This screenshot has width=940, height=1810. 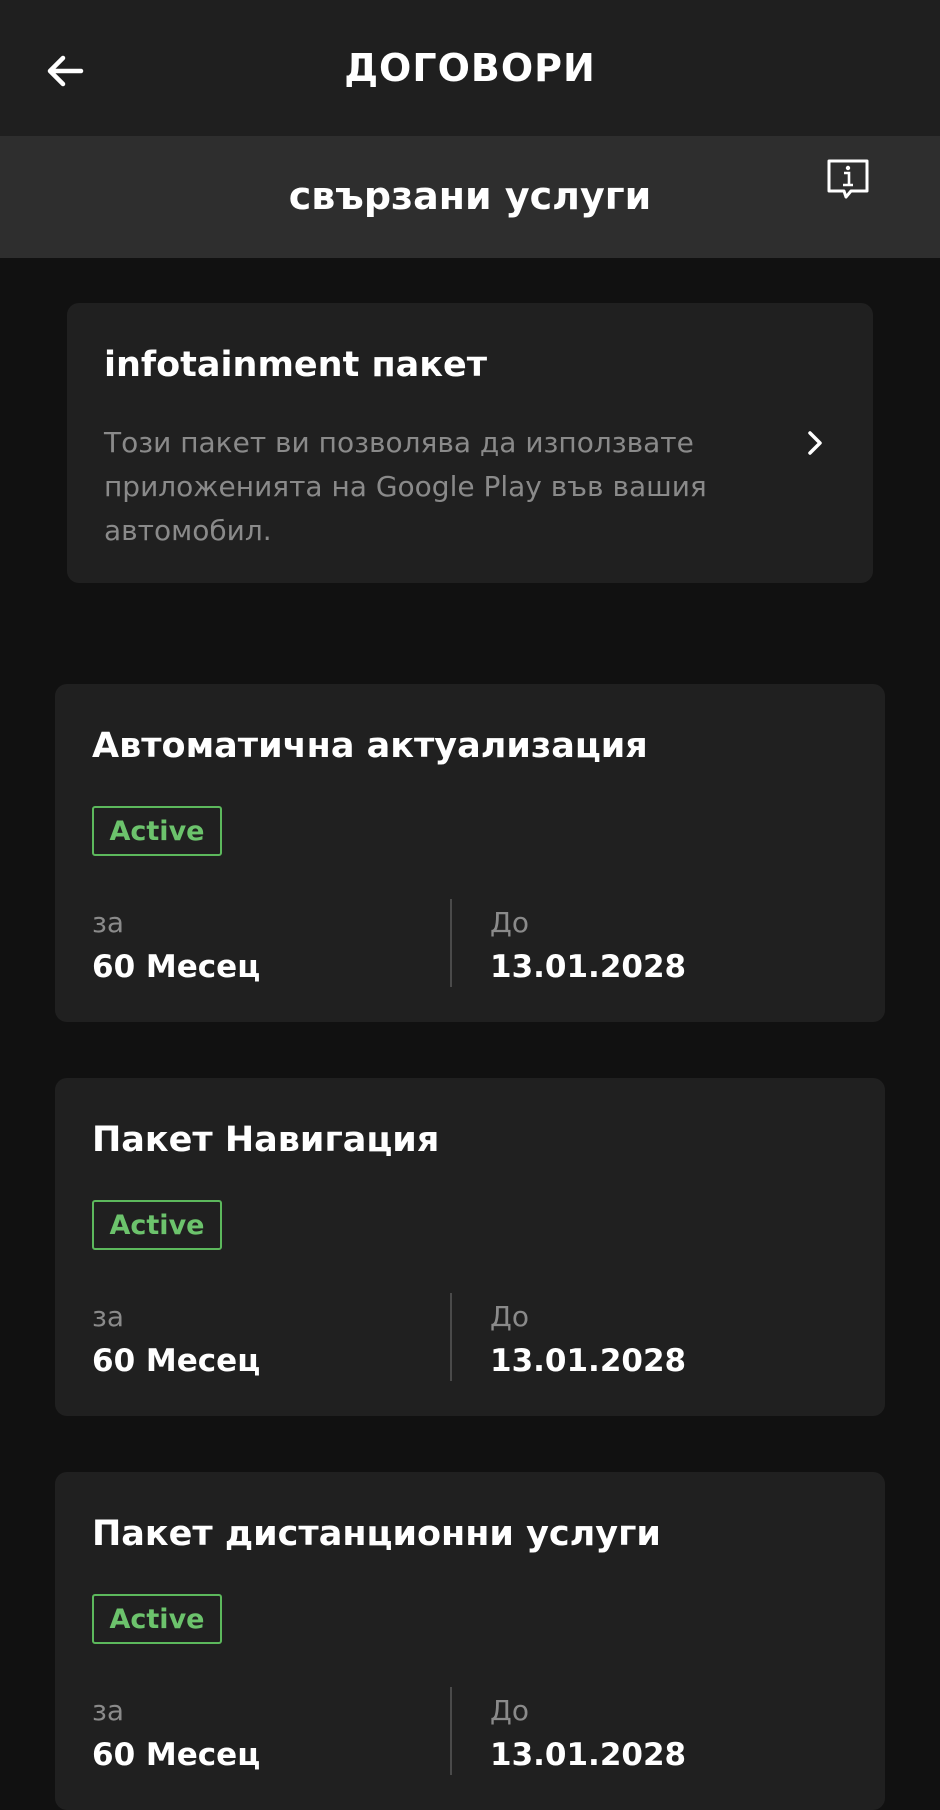 I want to click on top-app-bar: ДОГОВОРИ, so click(x=470, y=68).